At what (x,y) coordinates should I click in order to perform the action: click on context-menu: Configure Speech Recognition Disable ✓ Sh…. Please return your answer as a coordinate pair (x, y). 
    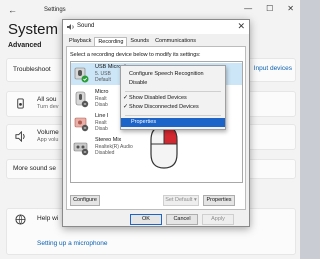
    Looking at the image, I should click on (173, 97).